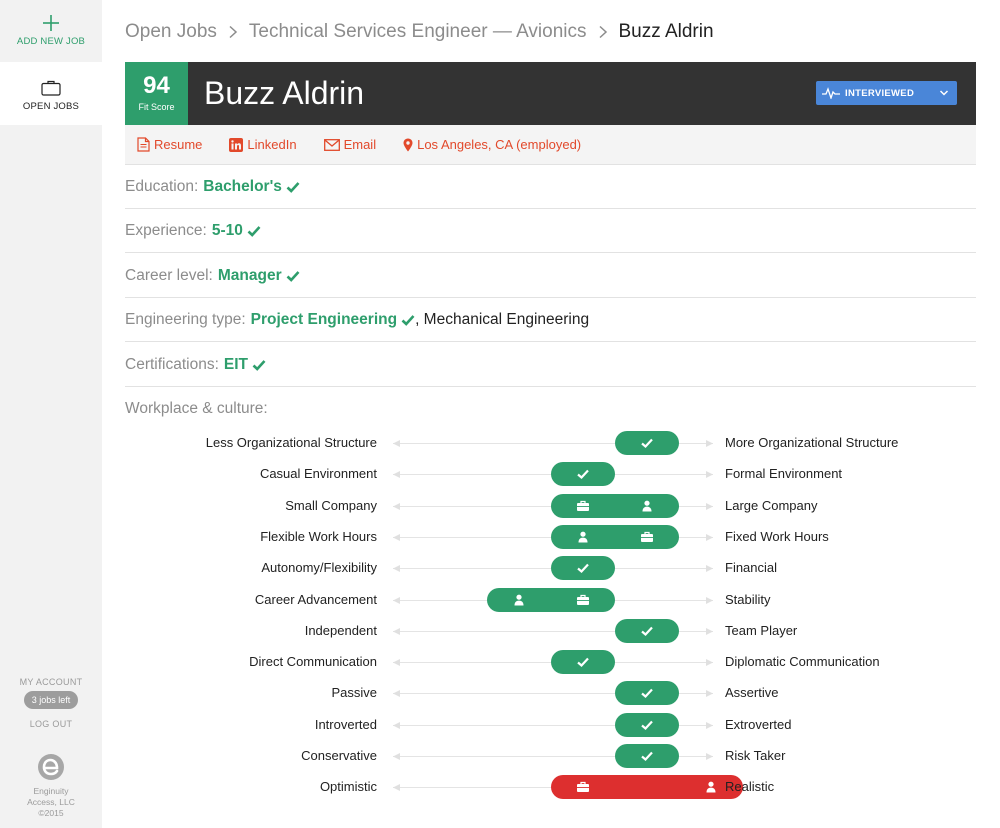 The height and width of the screenshot is (828, 1000). Describe the element at coordinates (313, 661) in the screenshot. I see `culture-left-label: Direct Communication` at that location.